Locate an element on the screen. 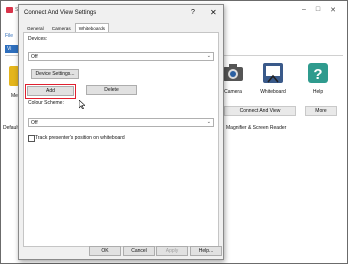 Image resolution: width=348 pixels, height=264 pixels. add-button: Add is located at coordinates (50, 91).